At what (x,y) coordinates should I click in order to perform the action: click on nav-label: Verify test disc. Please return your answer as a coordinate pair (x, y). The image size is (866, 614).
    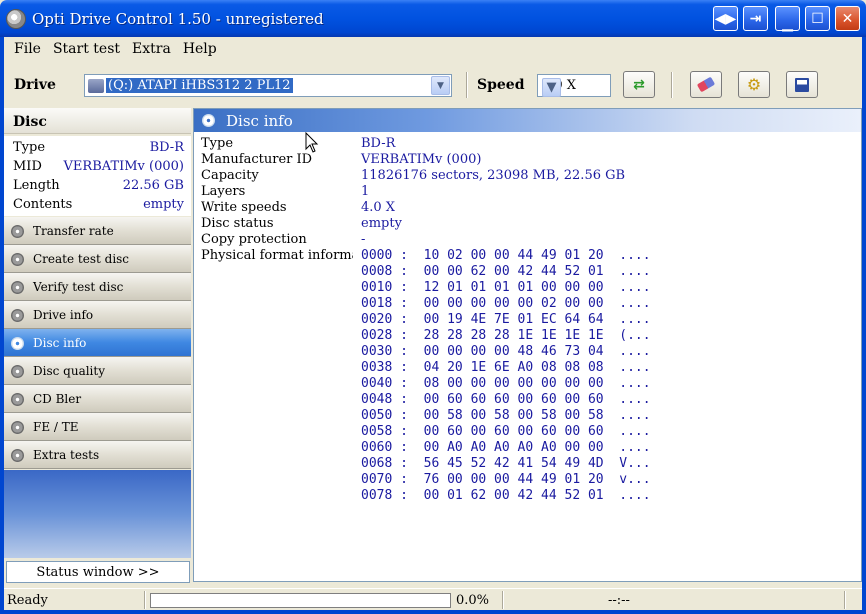
    Looking at the image, I should click on (78, 287).